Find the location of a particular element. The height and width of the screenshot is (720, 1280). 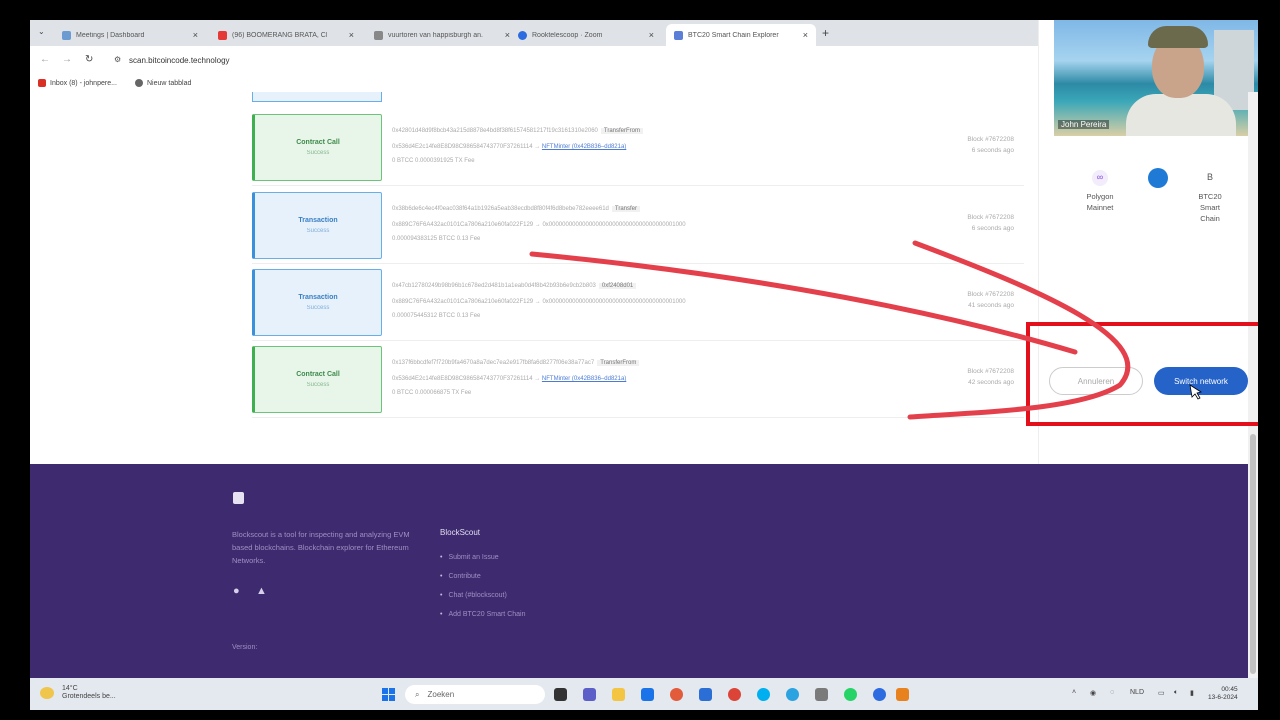

tray-expand-icon: ˄ is located at coordinates (1074, 692).